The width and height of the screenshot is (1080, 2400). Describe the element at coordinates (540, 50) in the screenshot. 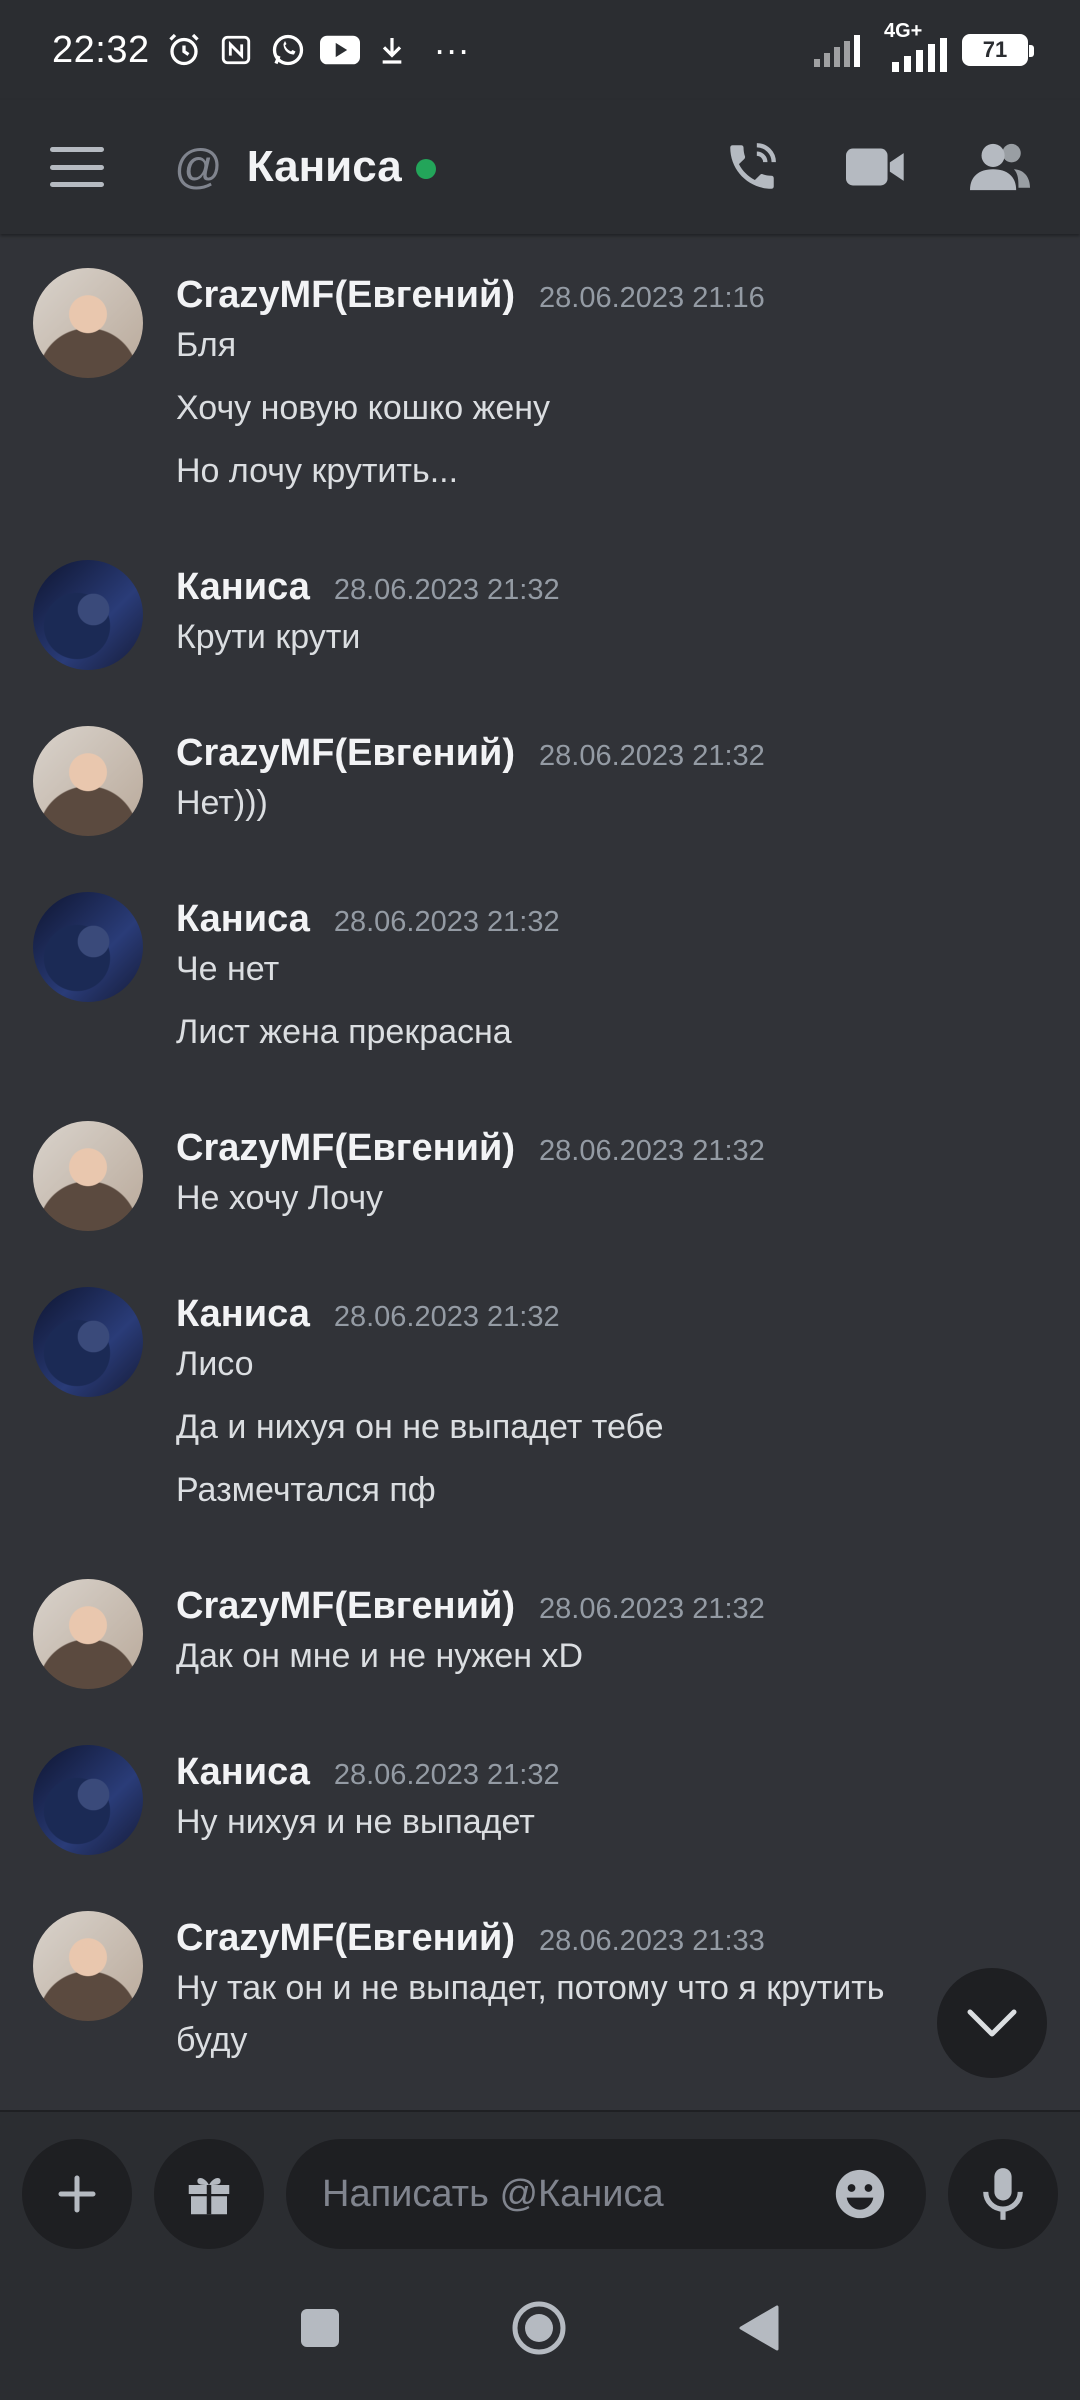

I see `status-bar: 22:32 ··· 4G+ 71` at that location.